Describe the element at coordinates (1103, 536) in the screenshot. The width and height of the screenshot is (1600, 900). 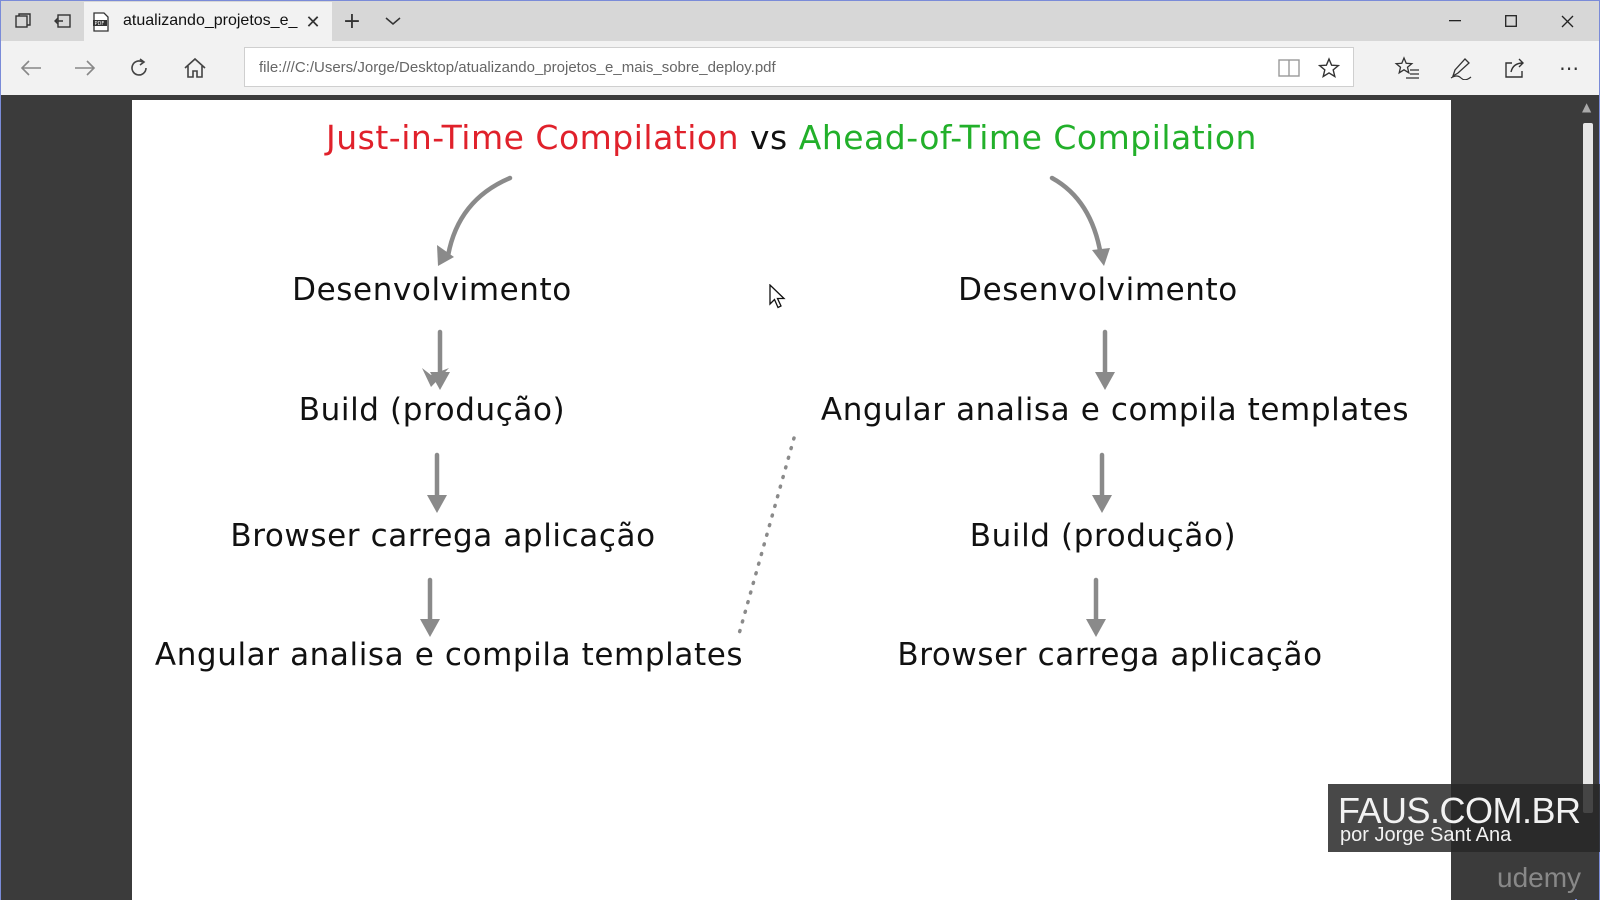
I see `aot-step-3: Build (produção)` at that location.